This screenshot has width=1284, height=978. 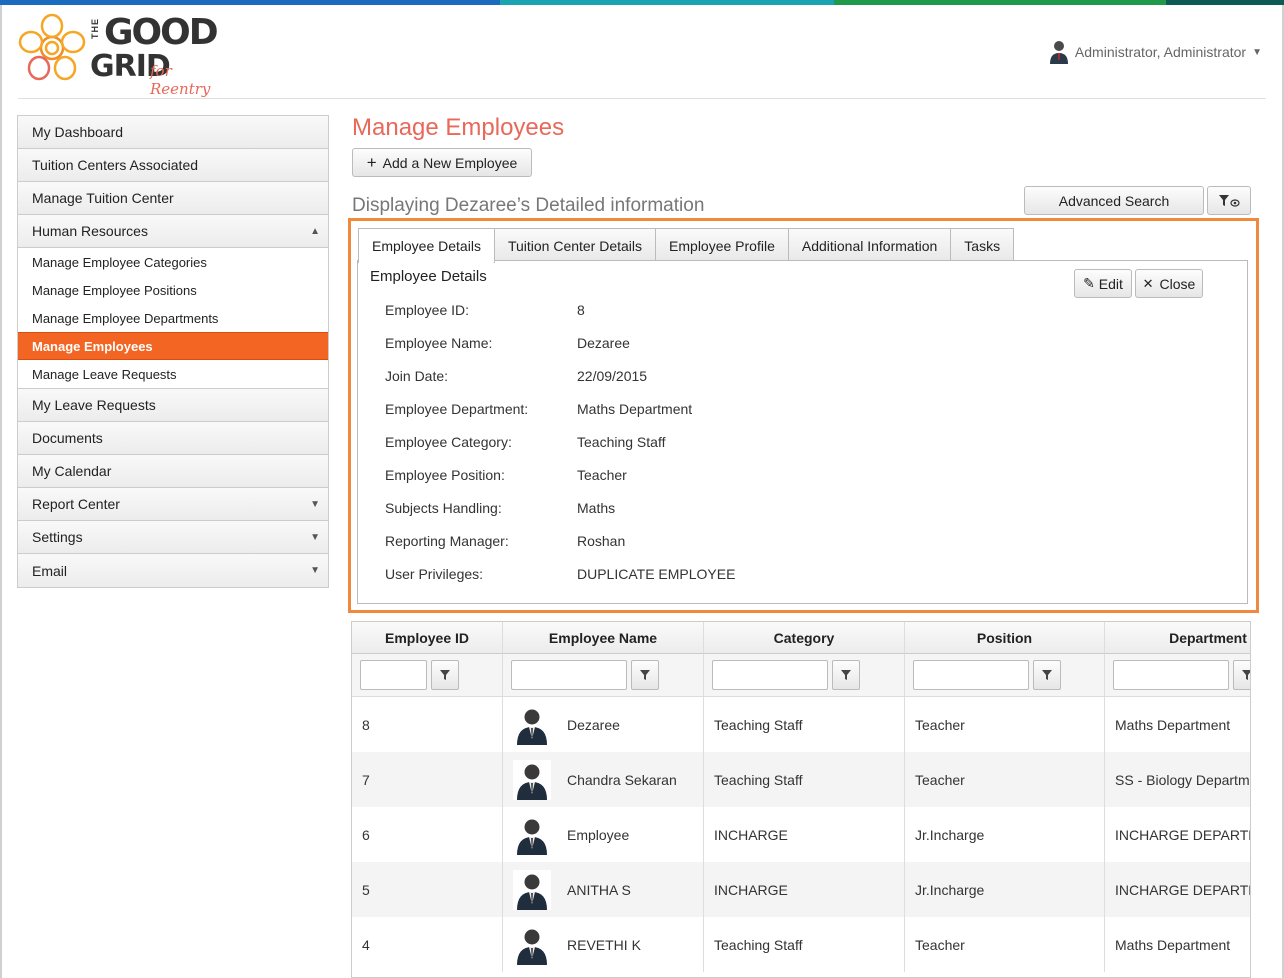 What do you see at coordinates (804, 834) in the screenshot?
I see `cell-category: INCHARGE` at bounding box center [804, 834].